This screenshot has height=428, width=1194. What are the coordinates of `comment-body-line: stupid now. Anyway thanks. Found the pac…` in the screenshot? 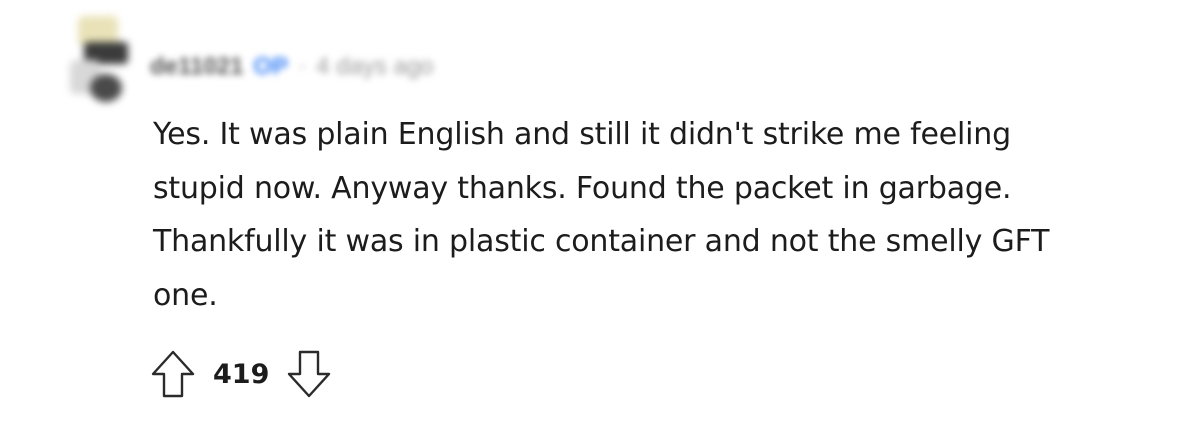 It's located at (582, 188).